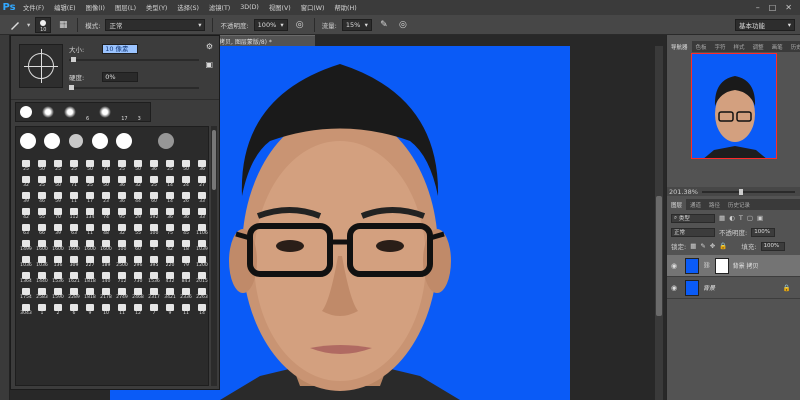  What do you see at coordinates (758, 47) in the screenshot?
I see `tab-adjustments: 调整` at bounding box center [758, 47].